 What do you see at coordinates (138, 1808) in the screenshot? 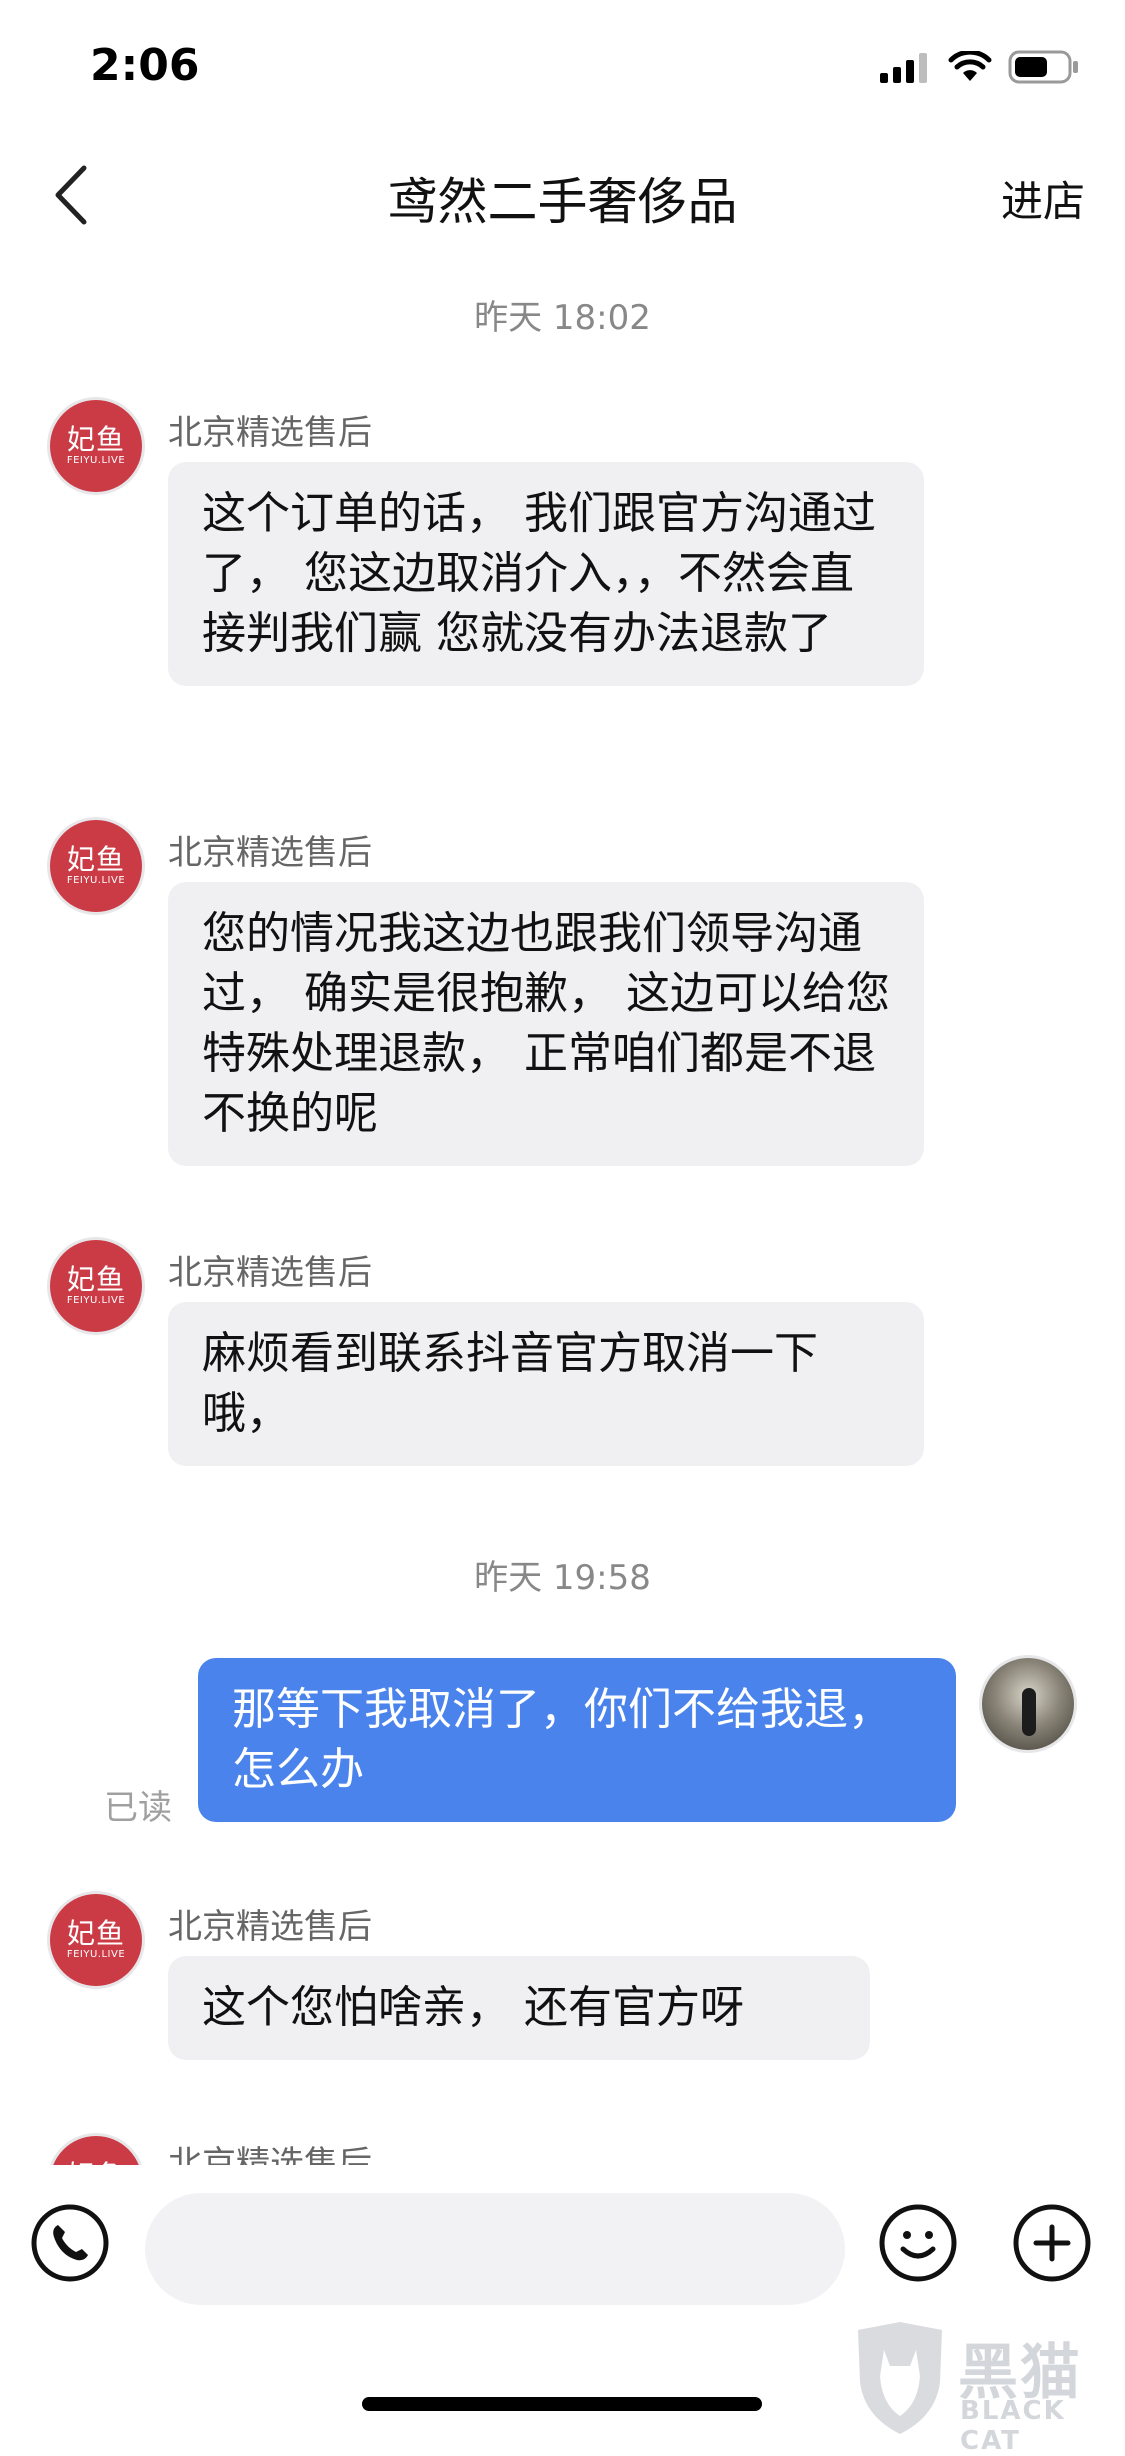
I see `read-receipt: 已读` at bounding box center [138, 1808].